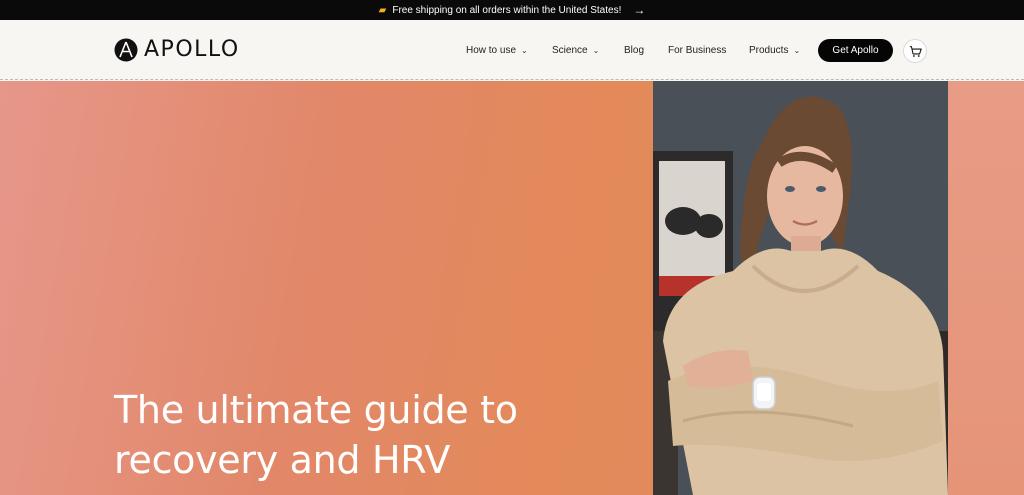 Image resolution: width=1024 pixels, height=495 pixels. What do you see at coordinates (986, 288) in the screenshot?
I see `hero-right-strip` at bounding box center [986, 288].